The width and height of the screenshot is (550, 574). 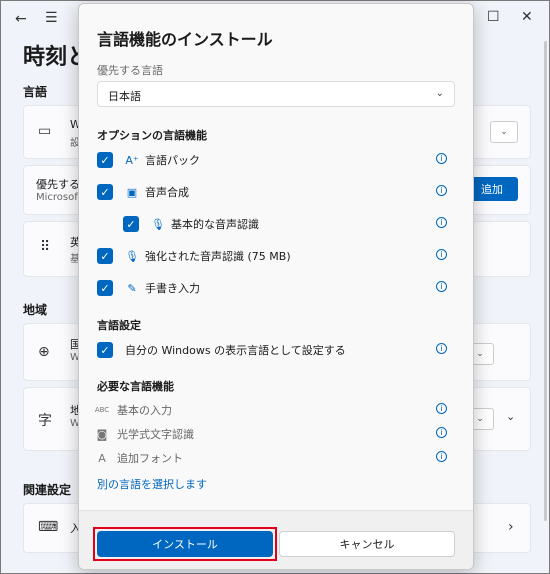 I want to click on optional-feature-enhanced-speech: ✓ 🎙 強化された音声認識 (75 MB) i, so click(x=276, y=256).